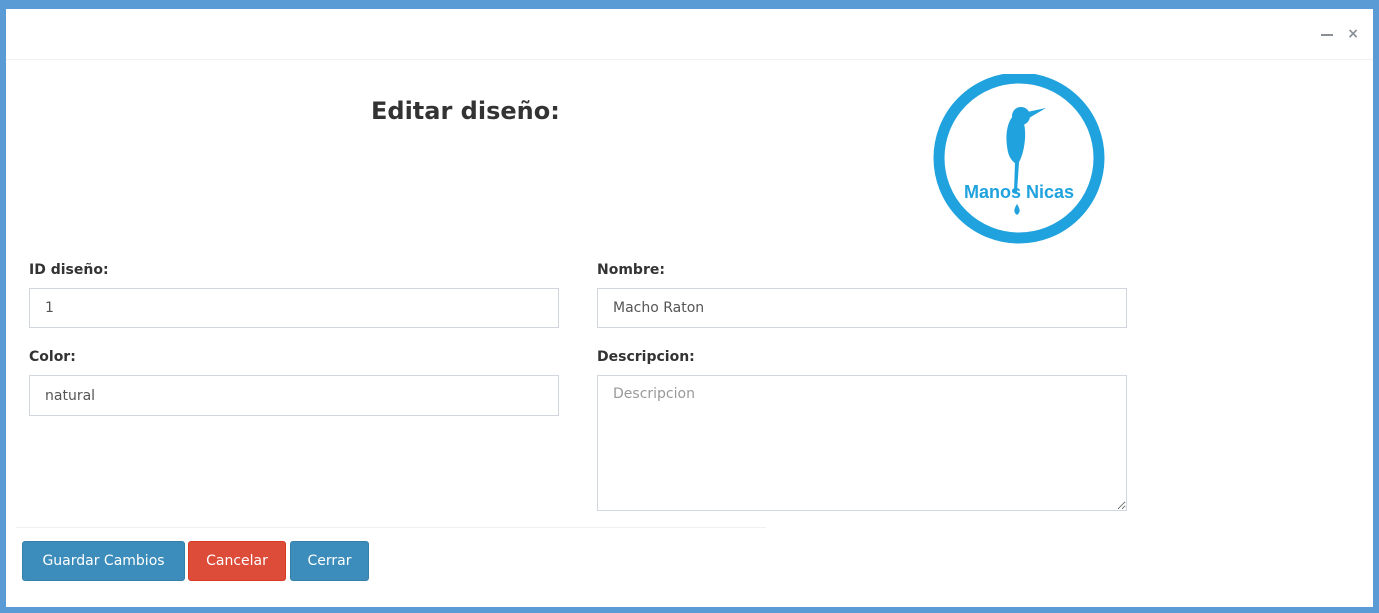 This screenshot has width=1379, height=613. I want to click on id-diseno-label: ID diseño:, so click(69, 270).